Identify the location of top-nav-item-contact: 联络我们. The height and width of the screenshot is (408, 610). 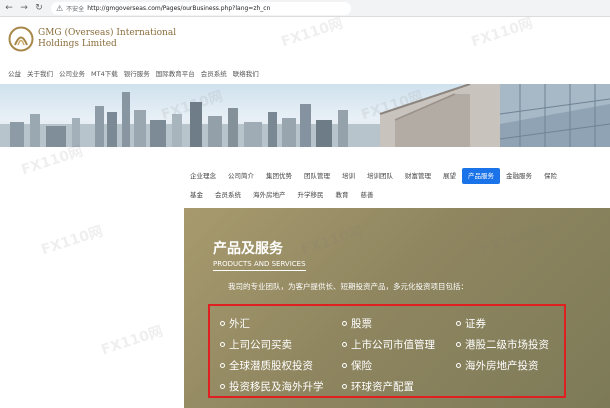
(246, 73).